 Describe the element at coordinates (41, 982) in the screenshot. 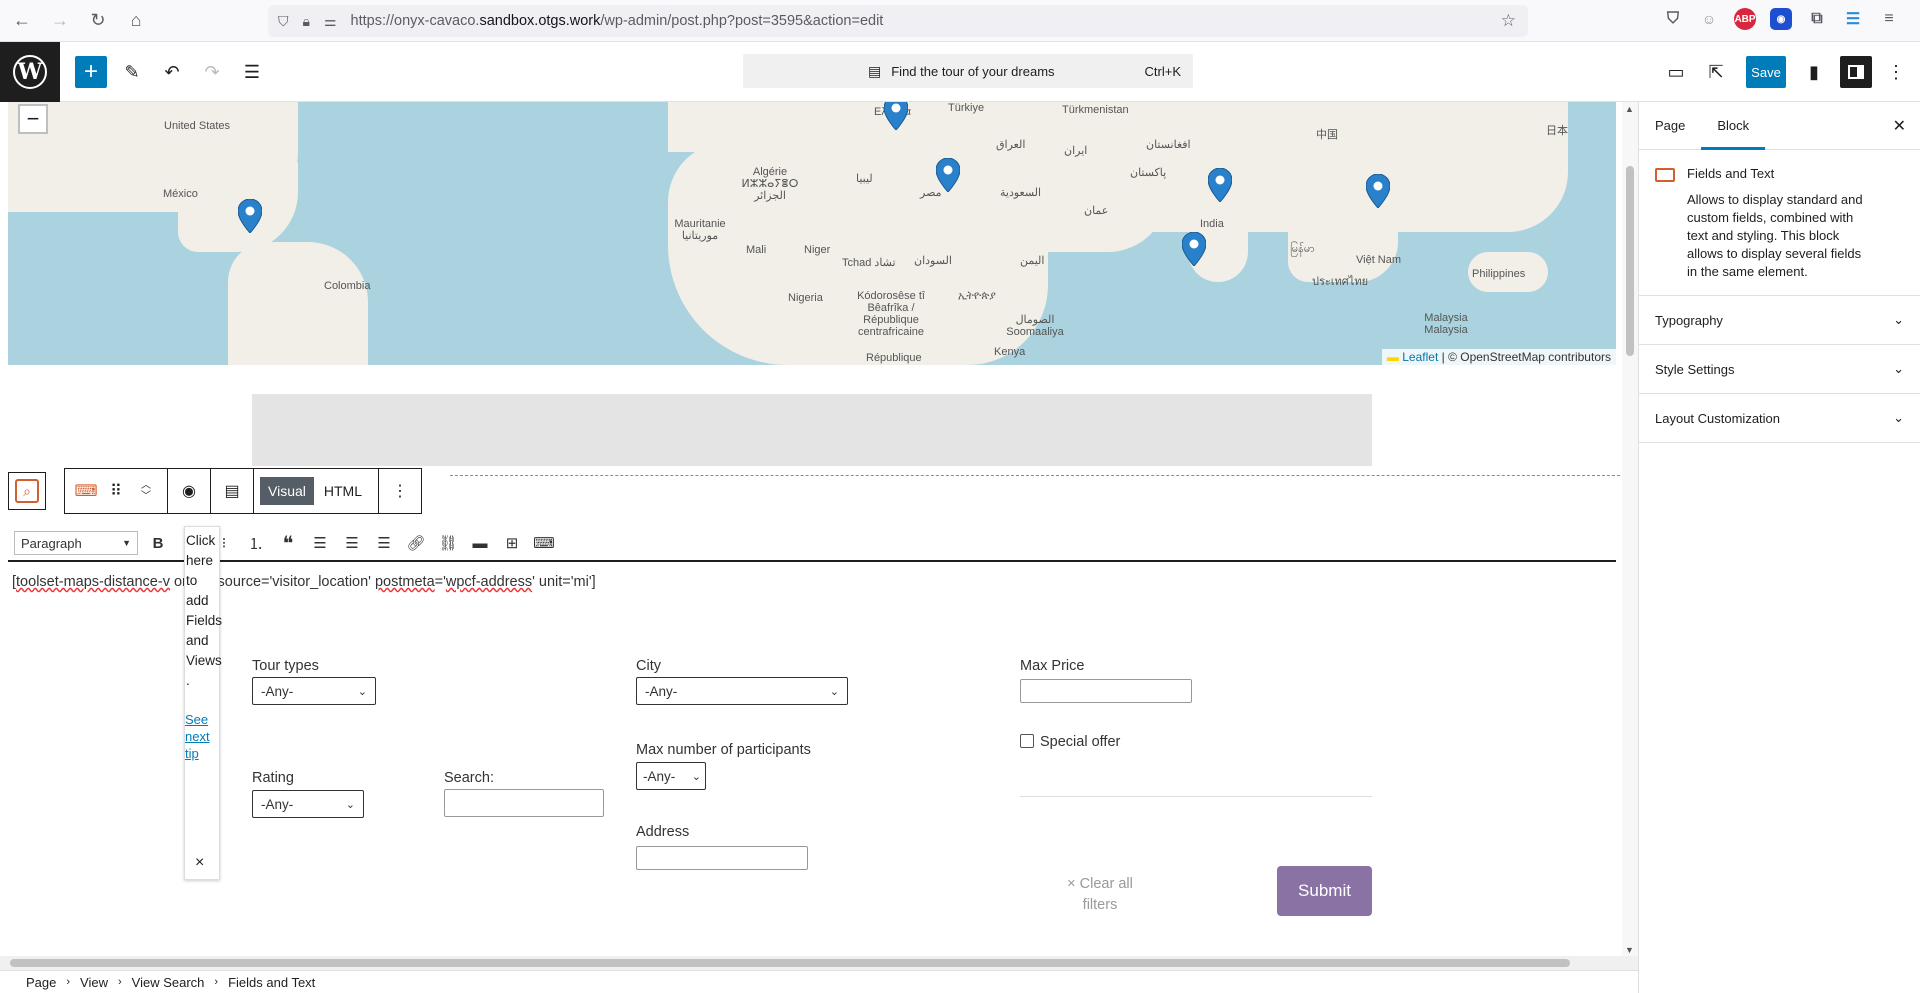

I see `breadcrumb-item: Page` at that location.